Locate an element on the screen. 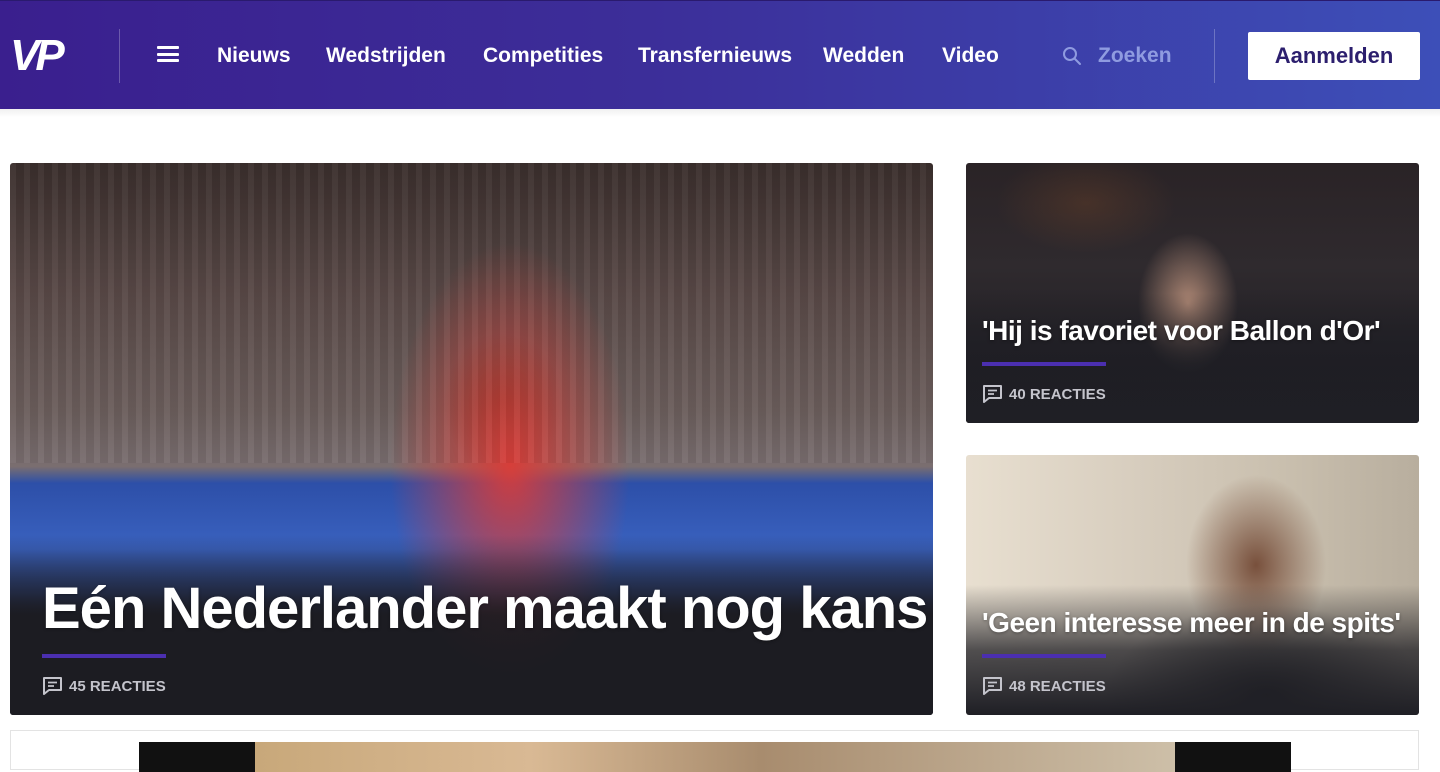  article-title-side-1: 'Hij is favoriet voor Ballon d'Or' is located at coordinates (1181, 331).